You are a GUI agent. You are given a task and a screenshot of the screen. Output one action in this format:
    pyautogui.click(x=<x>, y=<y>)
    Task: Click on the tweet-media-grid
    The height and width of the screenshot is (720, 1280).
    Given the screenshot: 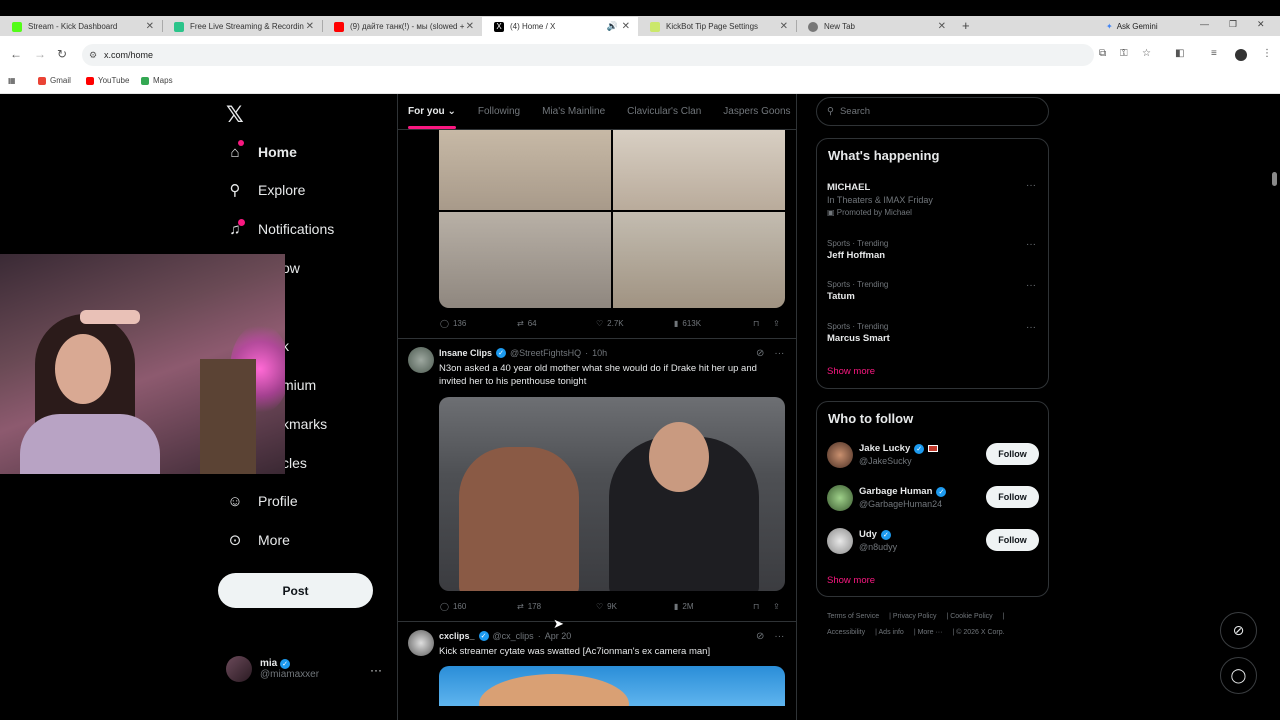 What is the action you would take?
    pyautogui.click(x=612, y=219)
    